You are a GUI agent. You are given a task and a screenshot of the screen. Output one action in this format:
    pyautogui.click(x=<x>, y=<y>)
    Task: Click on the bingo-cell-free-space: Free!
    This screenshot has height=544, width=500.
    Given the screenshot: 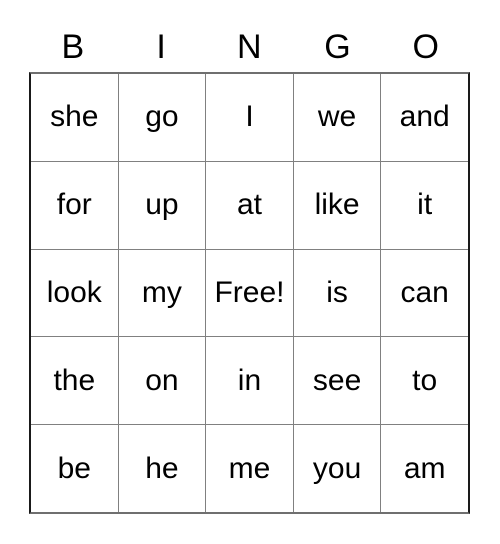 What is the action you would take?
    pyautogui.click(x=249, y=293)
    